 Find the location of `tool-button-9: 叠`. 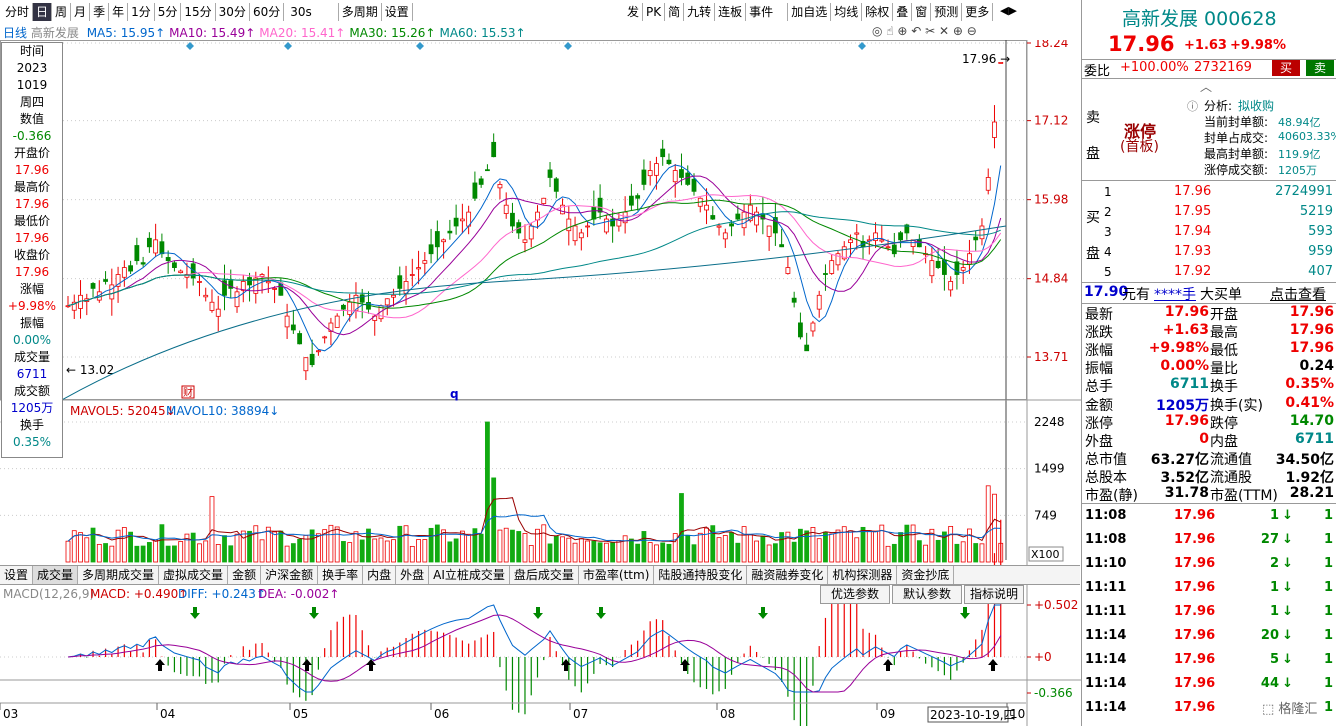

tool-button-9: 叠 is located at coordinates (903, 12).